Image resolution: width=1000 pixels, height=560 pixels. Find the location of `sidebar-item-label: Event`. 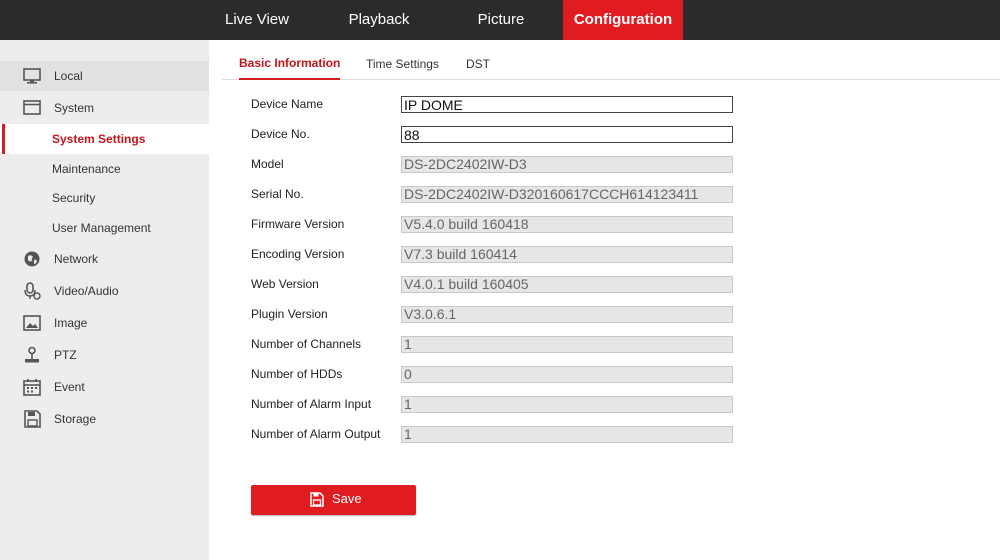

sidebar-item-label: Event is located at coordinates (69, 387).